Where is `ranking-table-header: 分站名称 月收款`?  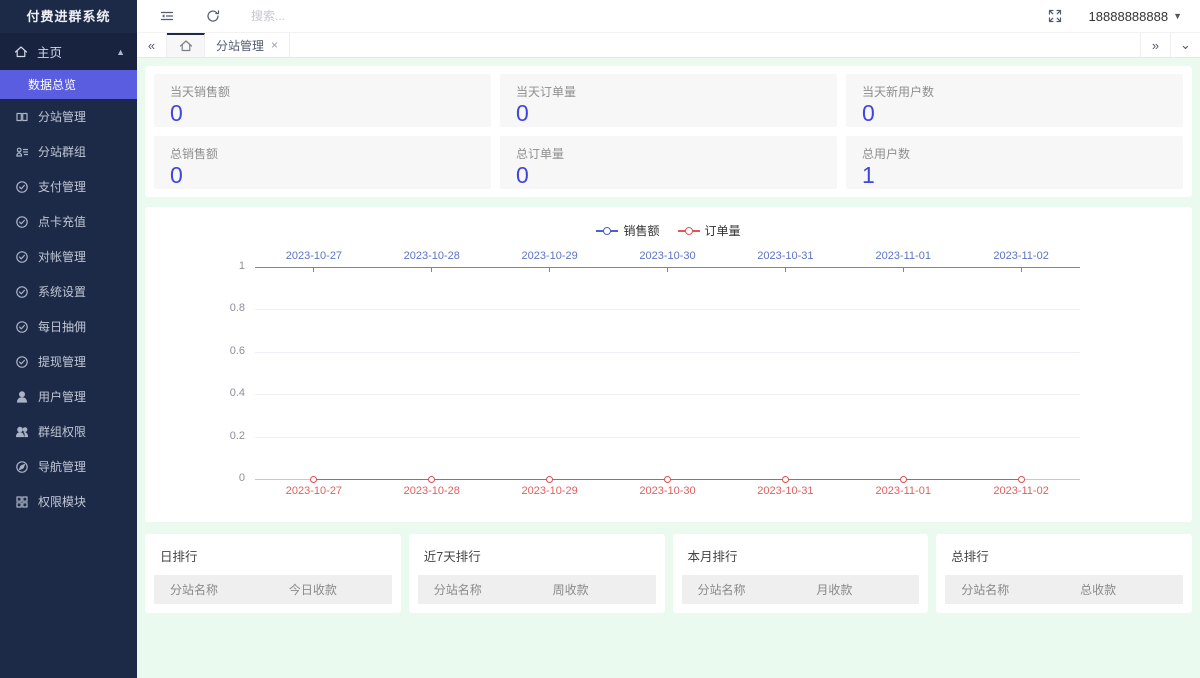
ranking-table-header: 分站名称 月收款 is located at coordinates (800, 589).